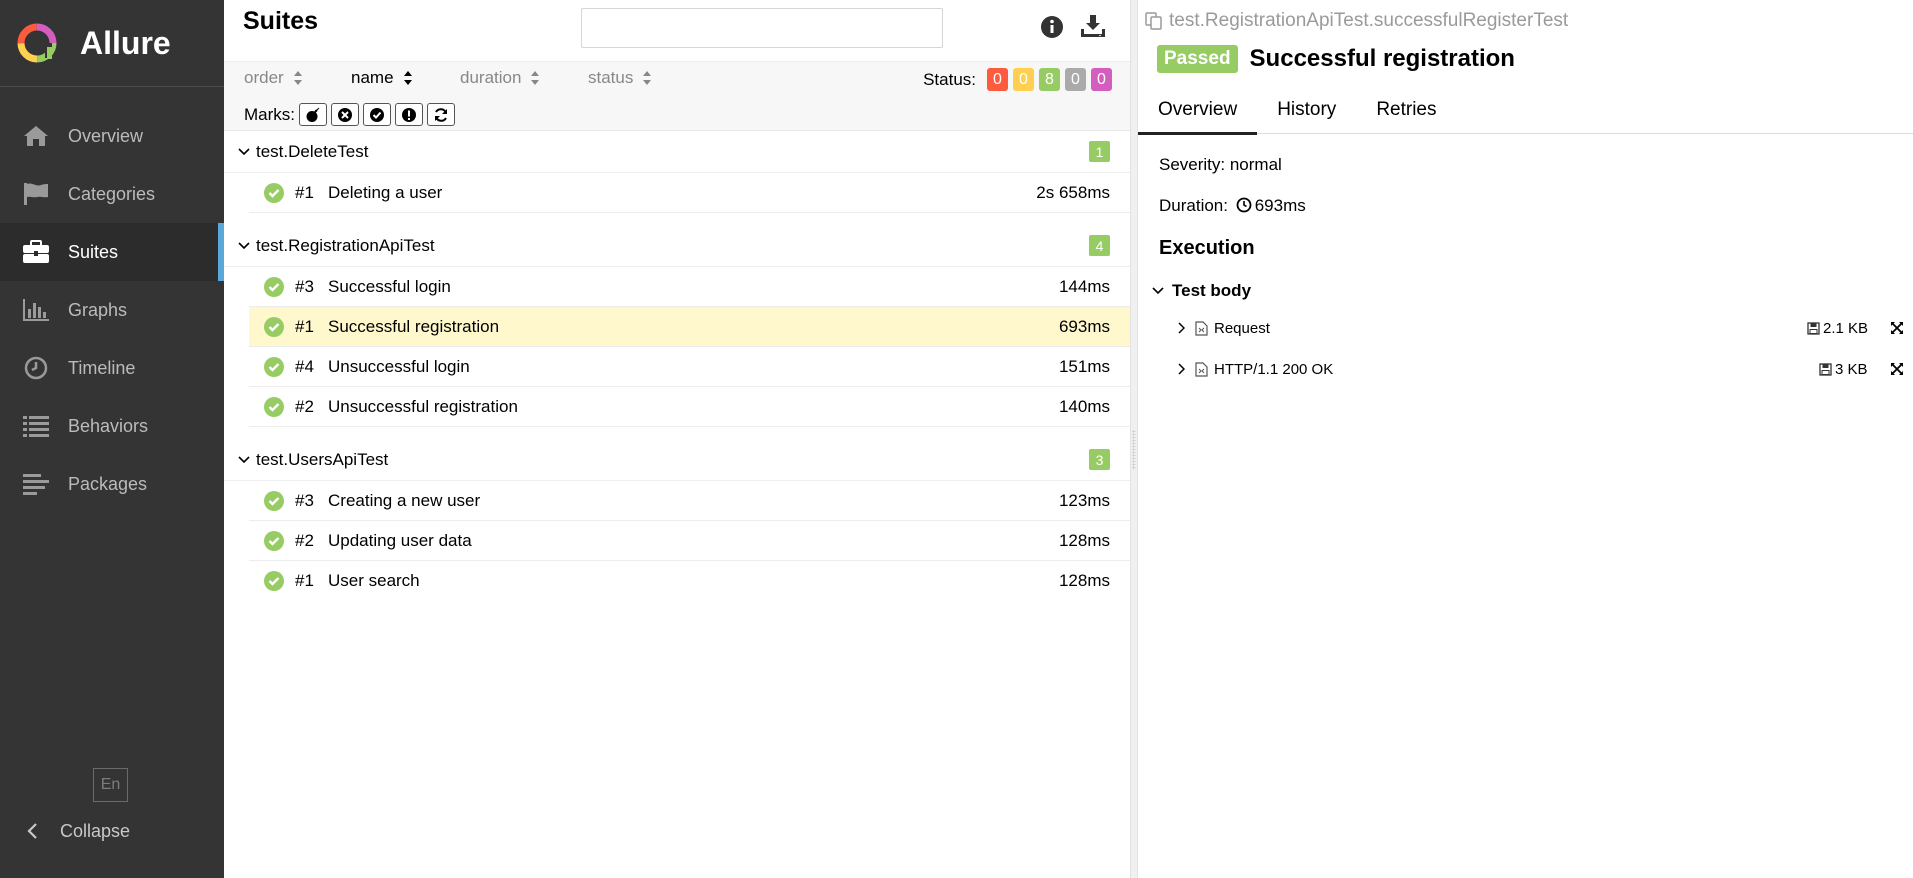 The image size is (1913, 878). Describe the element at coordinates (1198, 110) in the screenshot. I see `tab-overview: Overview` at that location.